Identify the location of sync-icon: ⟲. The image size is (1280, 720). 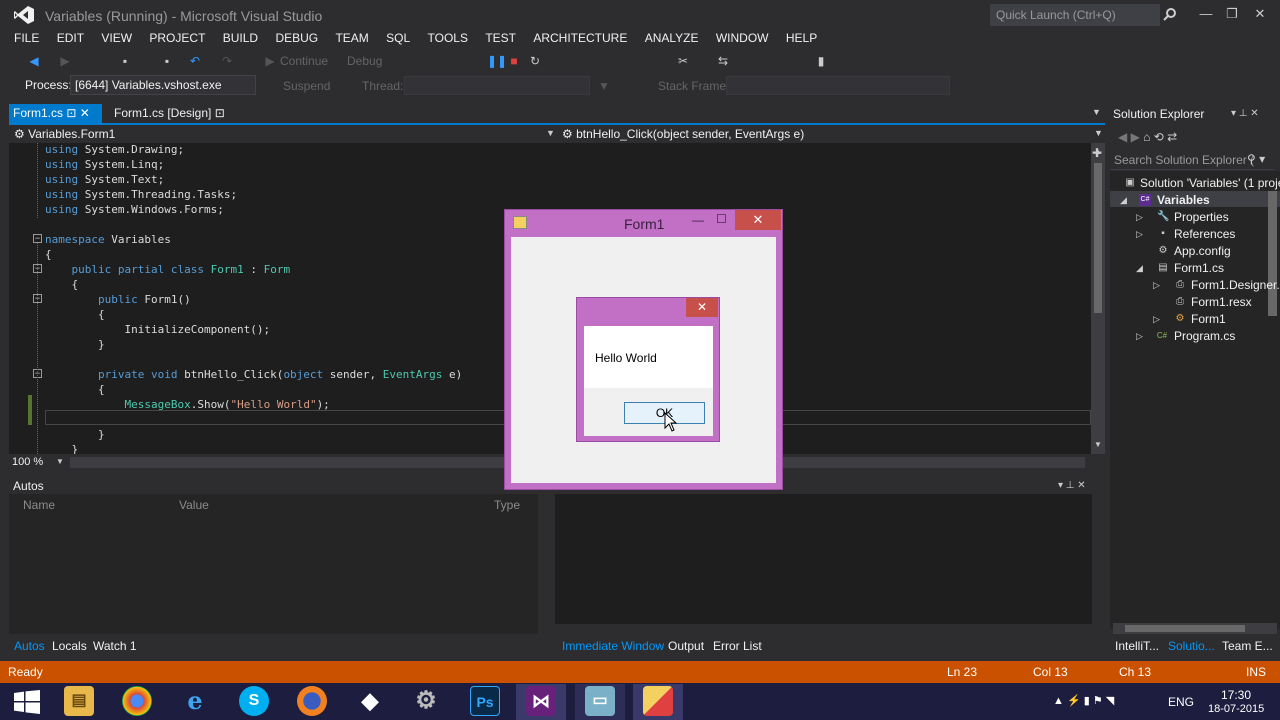
(1159, 137).